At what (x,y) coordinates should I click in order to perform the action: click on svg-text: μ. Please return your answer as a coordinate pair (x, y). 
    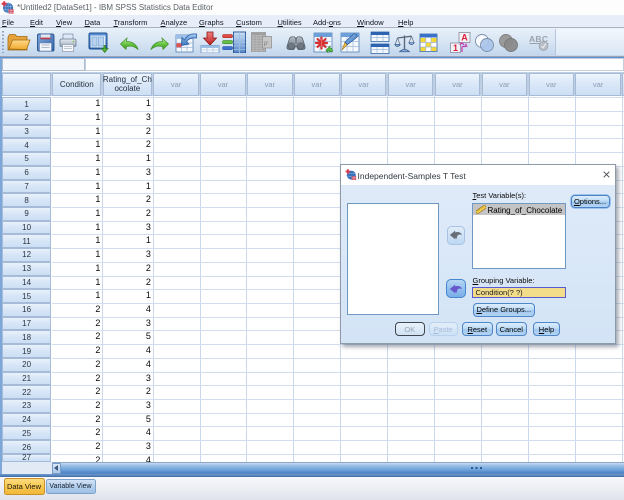
    Looking at the image, I should click on (266, 42).